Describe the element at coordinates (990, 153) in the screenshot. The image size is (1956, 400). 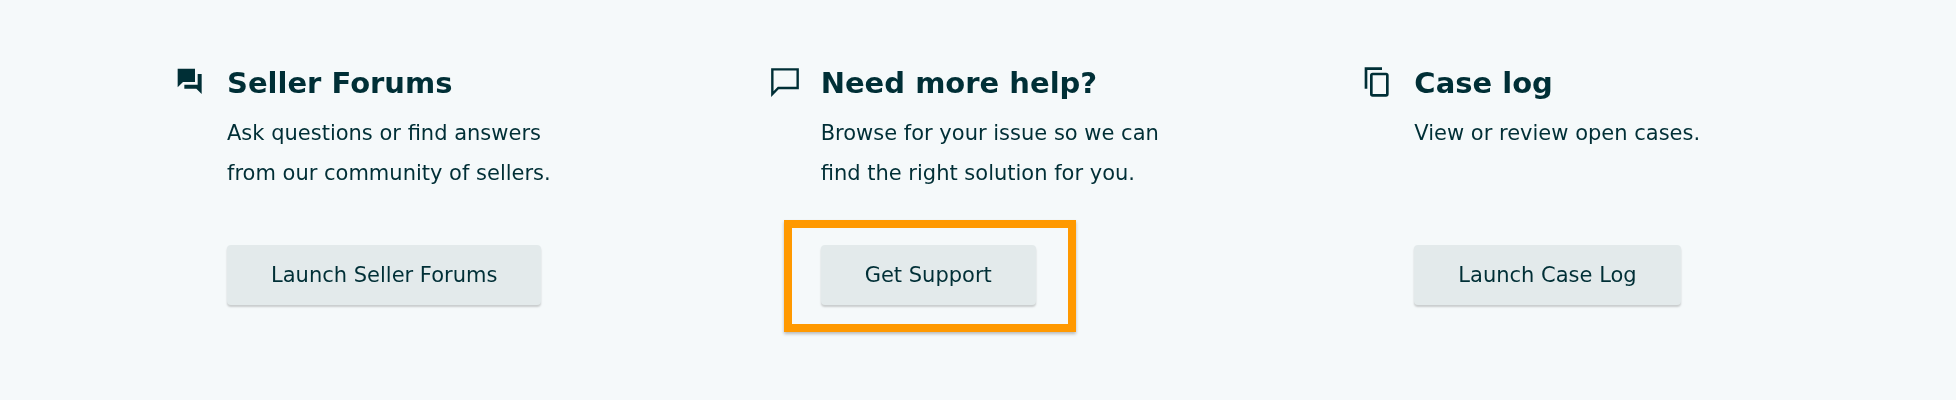
I see `card-description: Browse for your issue so we can find the right solution for you.` at that location.